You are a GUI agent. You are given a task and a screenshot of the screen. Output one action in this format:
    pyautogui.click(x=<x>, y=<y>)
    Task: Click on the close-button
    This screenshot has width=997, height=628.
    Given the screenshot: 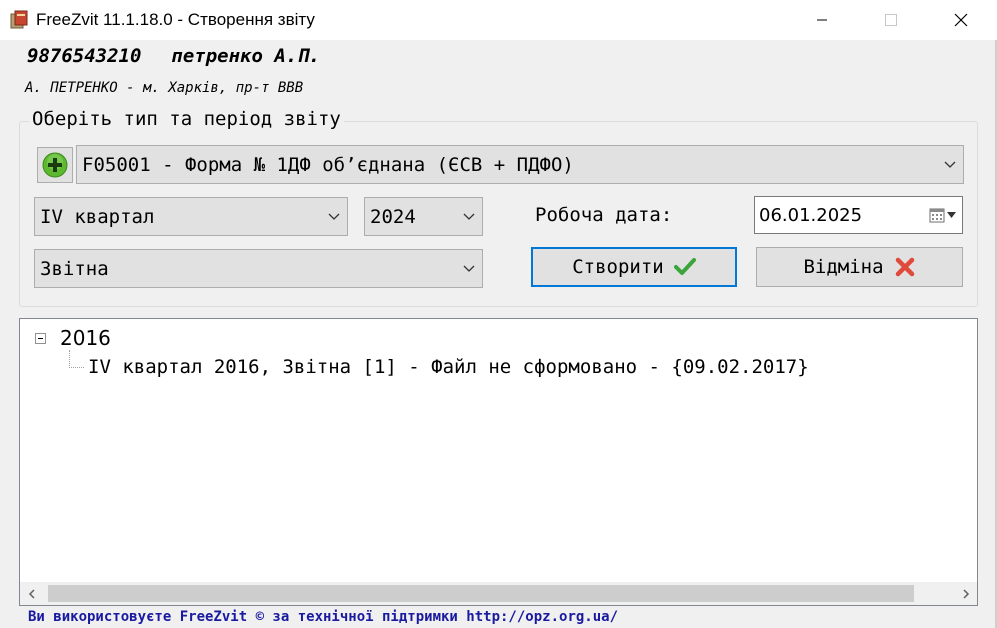 What is the action you would take?
    pyautogui.click(x=961, y=20)
    